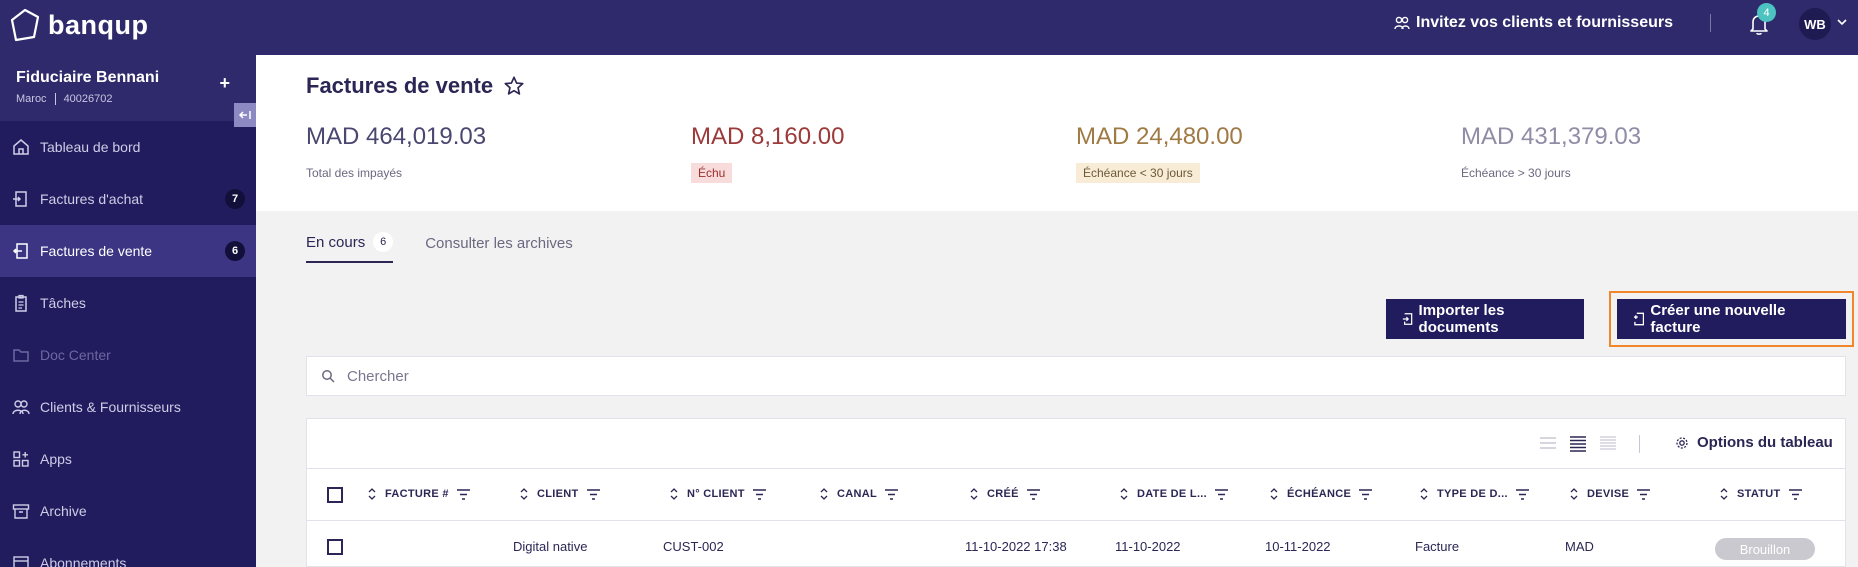  What do you see at coordinates (245, 115) in the screenshot?
I see `collapse-sidebar-button` at bounding box center [245, 115].